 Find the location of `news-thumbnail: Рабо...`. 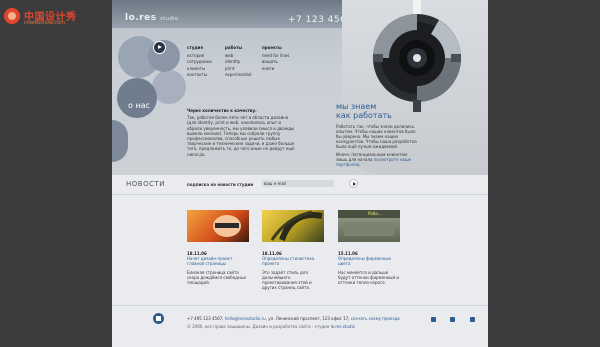

news-thumbnail: Рабо... is located at coordinates (369, 226).